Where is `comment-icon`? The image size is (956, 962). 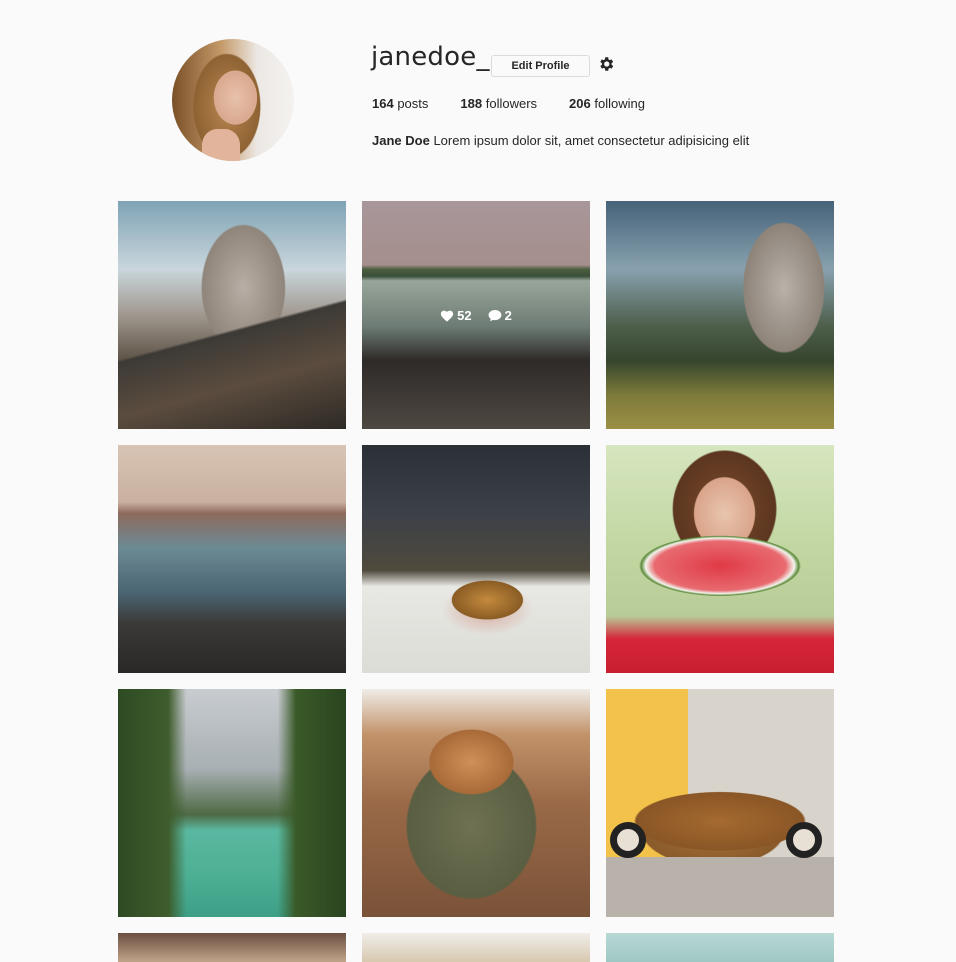 comment-icon is located at coordinates (495, 315).